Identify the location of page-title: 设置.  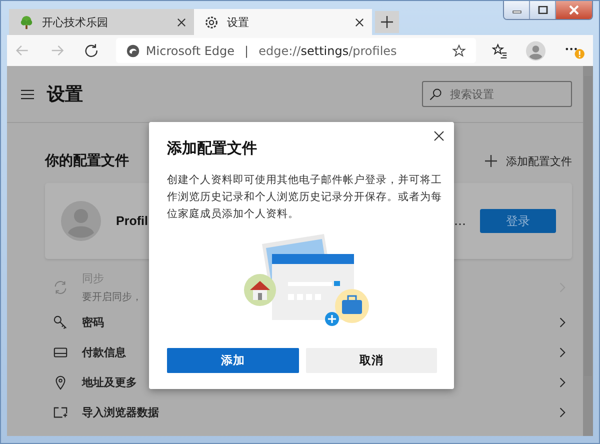
(65, 94).